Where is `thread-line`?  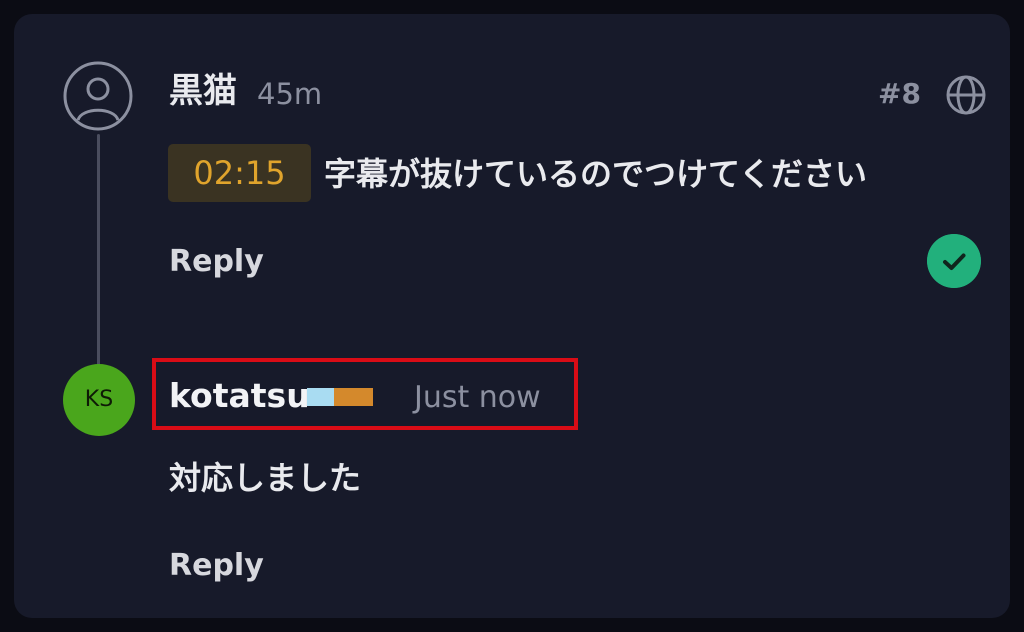
thread-line is located at coordinates (98, 253).